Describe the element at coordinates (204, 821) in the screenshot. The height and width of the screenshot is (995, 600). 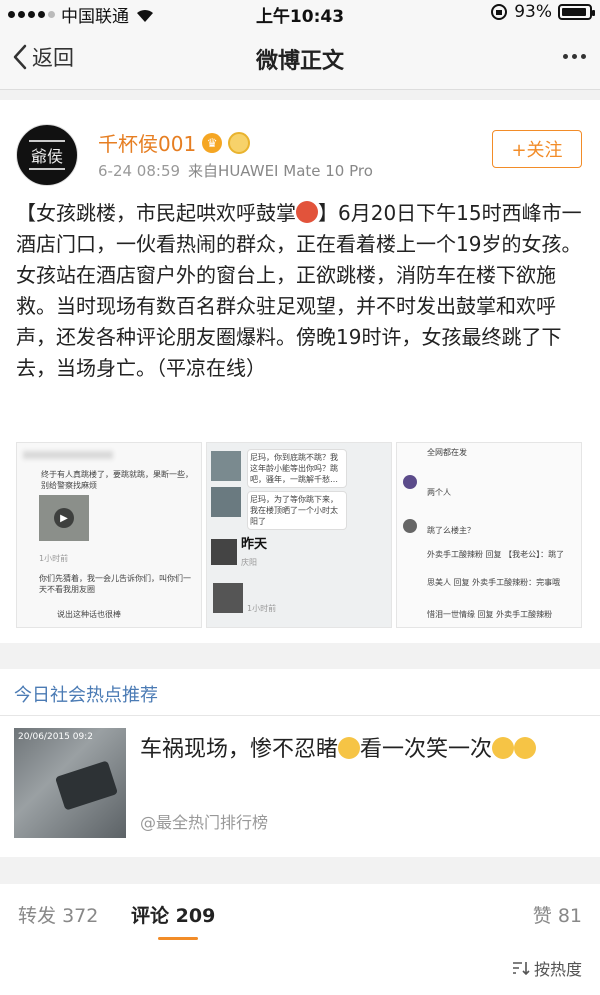
I see `hot-source: @最全热门排行榜` at that location.